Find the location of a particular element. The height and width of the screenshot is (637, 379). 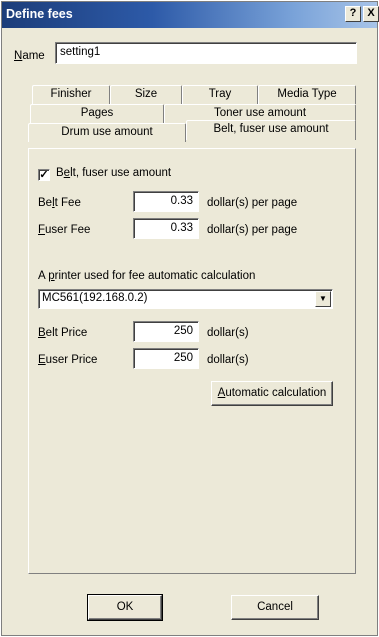

fuser-price-label: Euser Price is located at coordinates (68, 360).